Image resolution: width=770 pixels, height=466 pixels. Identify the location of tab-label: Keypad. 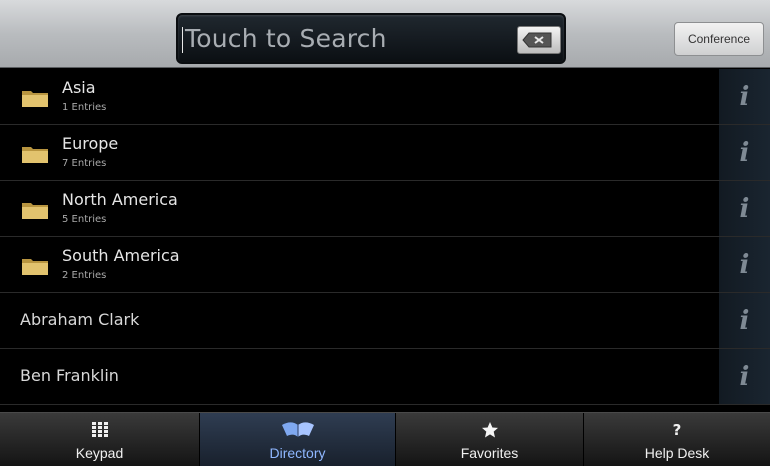
(99, 452).